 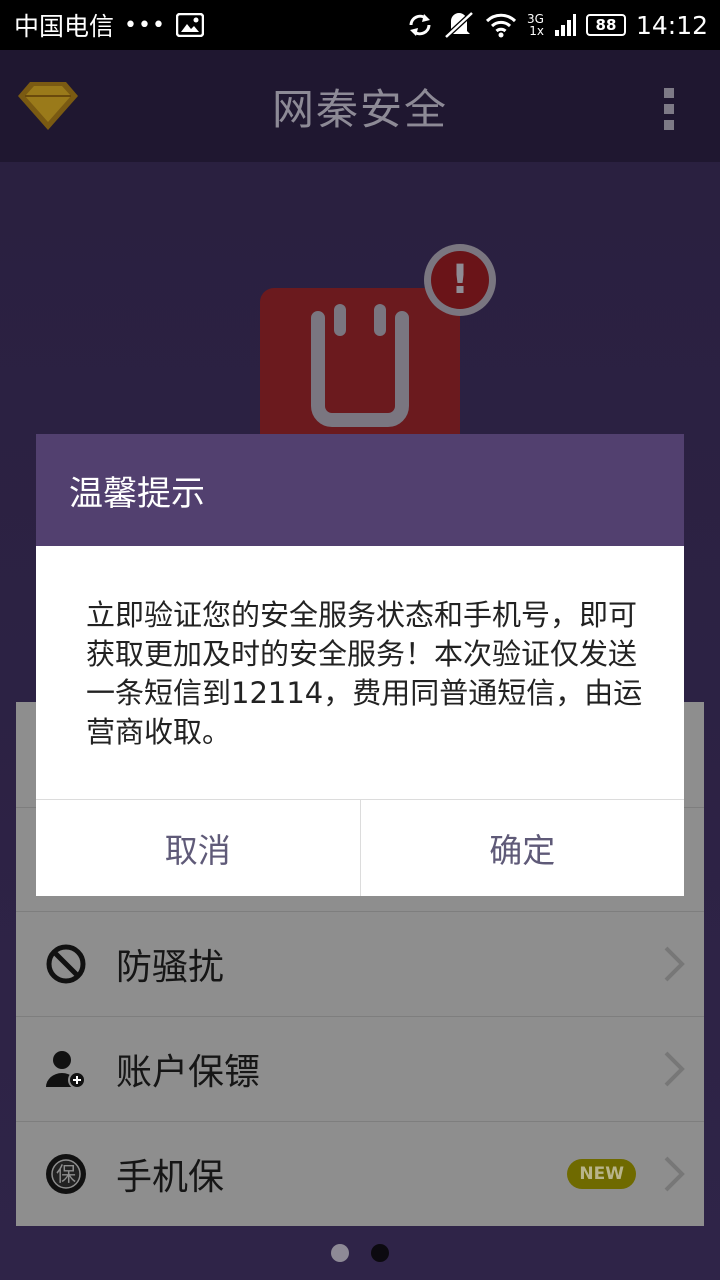 I want to click on page-dot, so click(x=340, y=1253).